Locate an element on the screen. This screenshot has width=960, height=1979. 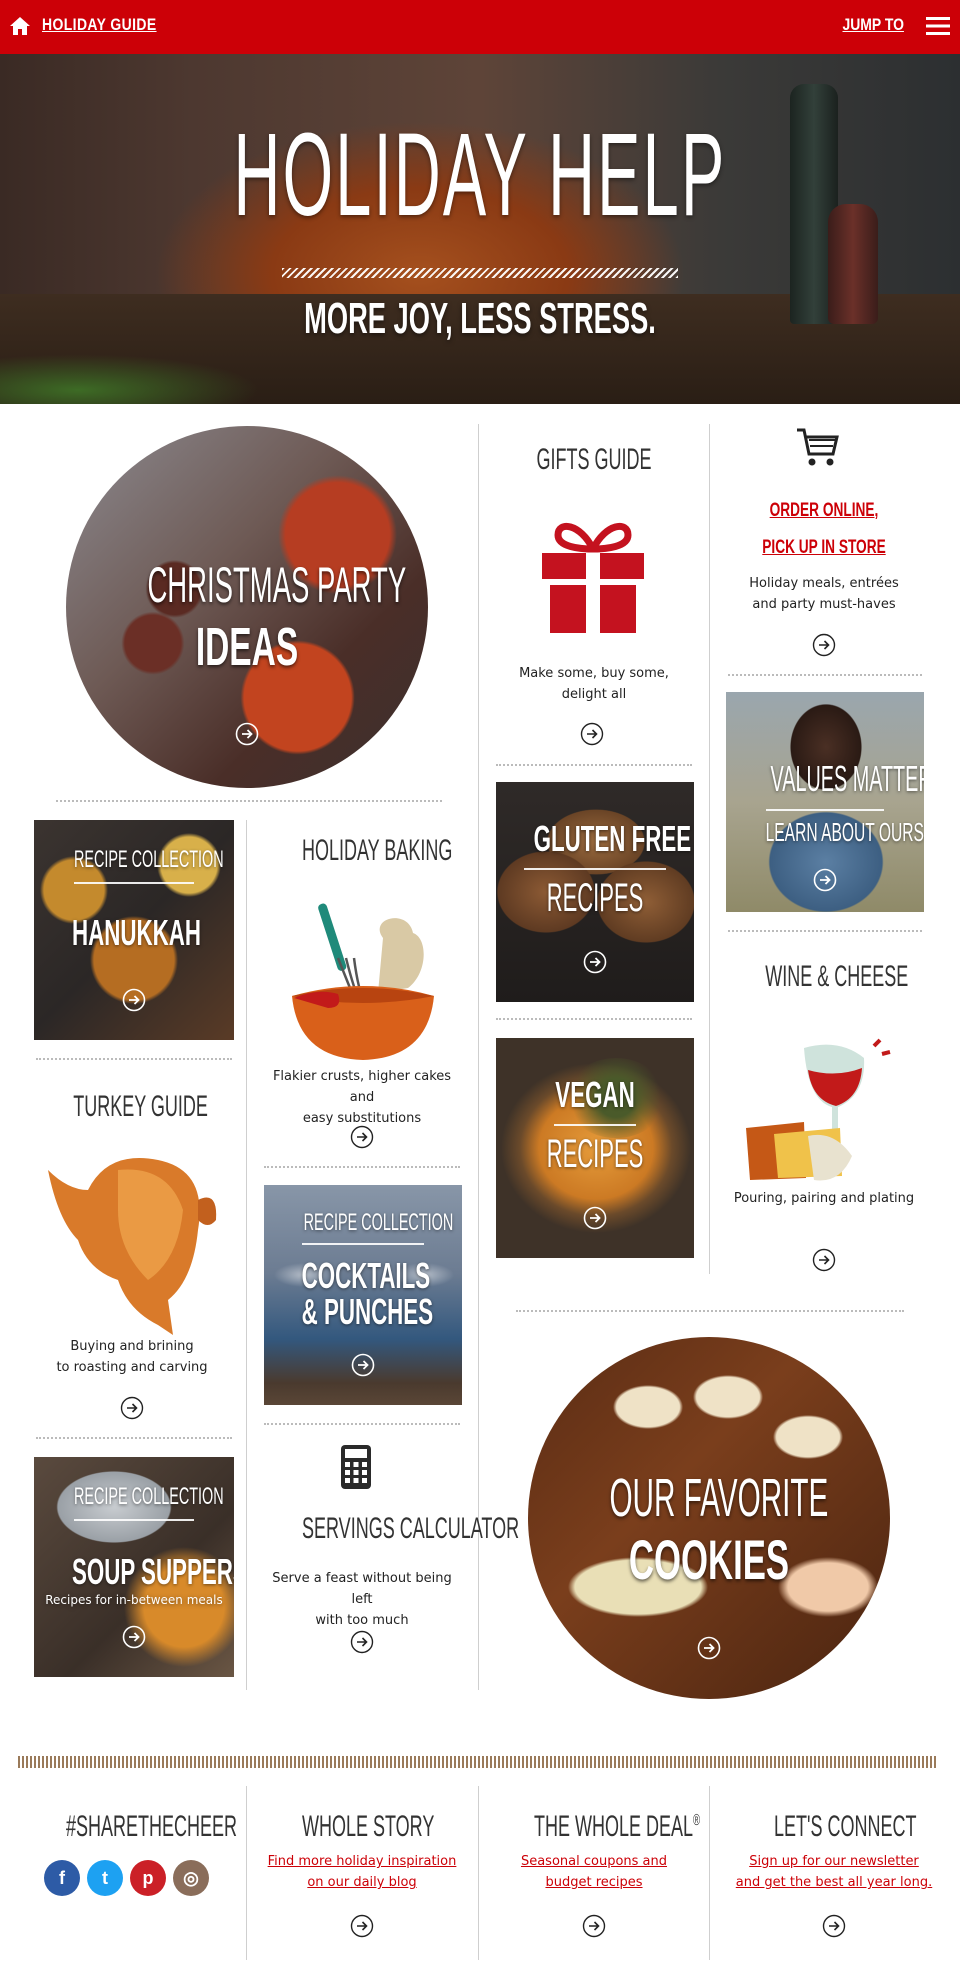
hero-pepper-mill is located at coordinates (853, 264).